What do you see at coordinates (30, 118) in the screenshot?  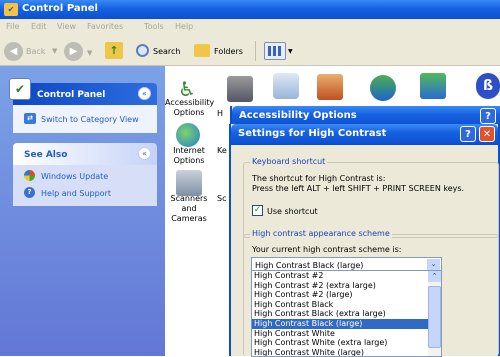 I see `switch-view-icon: ⇄` at bounding box center [30, 118].